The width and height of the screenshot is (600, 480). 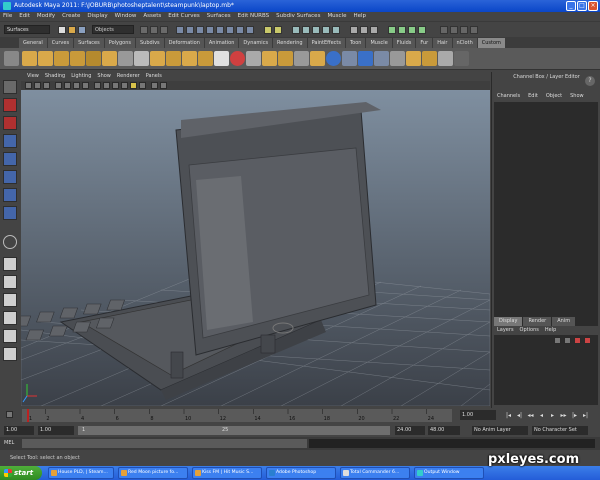 What do you see at coordinates (298, 16) in the screenshot?
I see `menu-subdiv-surfaces: Subdiv Surfaces` at bounding box center [298, 16].